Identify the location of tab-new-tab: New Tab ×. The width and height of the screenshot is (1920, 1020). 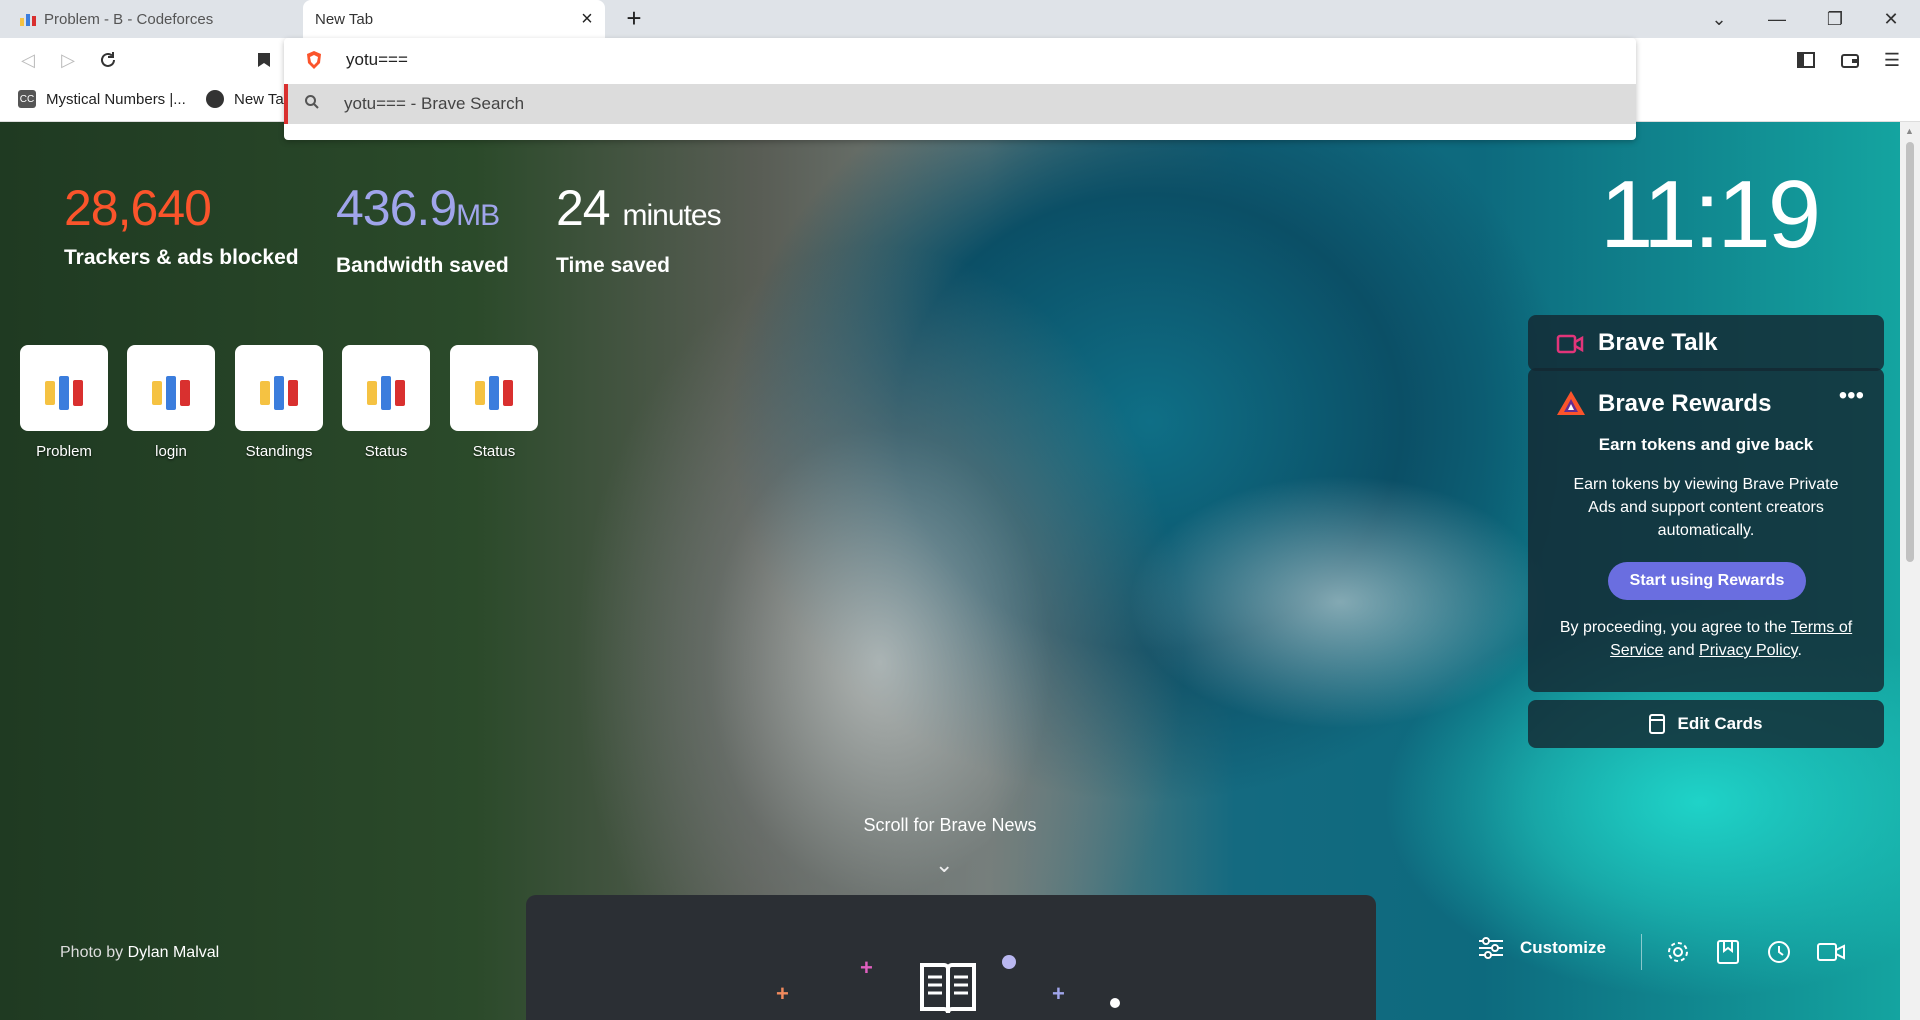
(454, 19).